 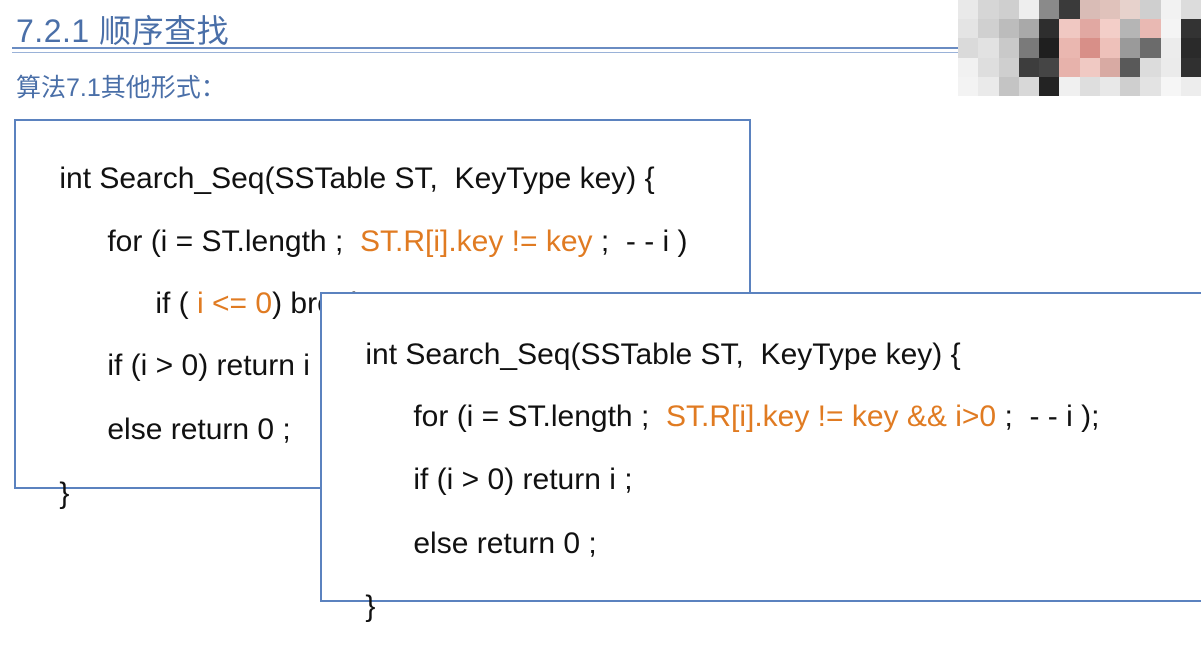 What do you see at coordinates (486, 48) in the screenshot?
I see `title-underline` at bounding box center [486, 48].